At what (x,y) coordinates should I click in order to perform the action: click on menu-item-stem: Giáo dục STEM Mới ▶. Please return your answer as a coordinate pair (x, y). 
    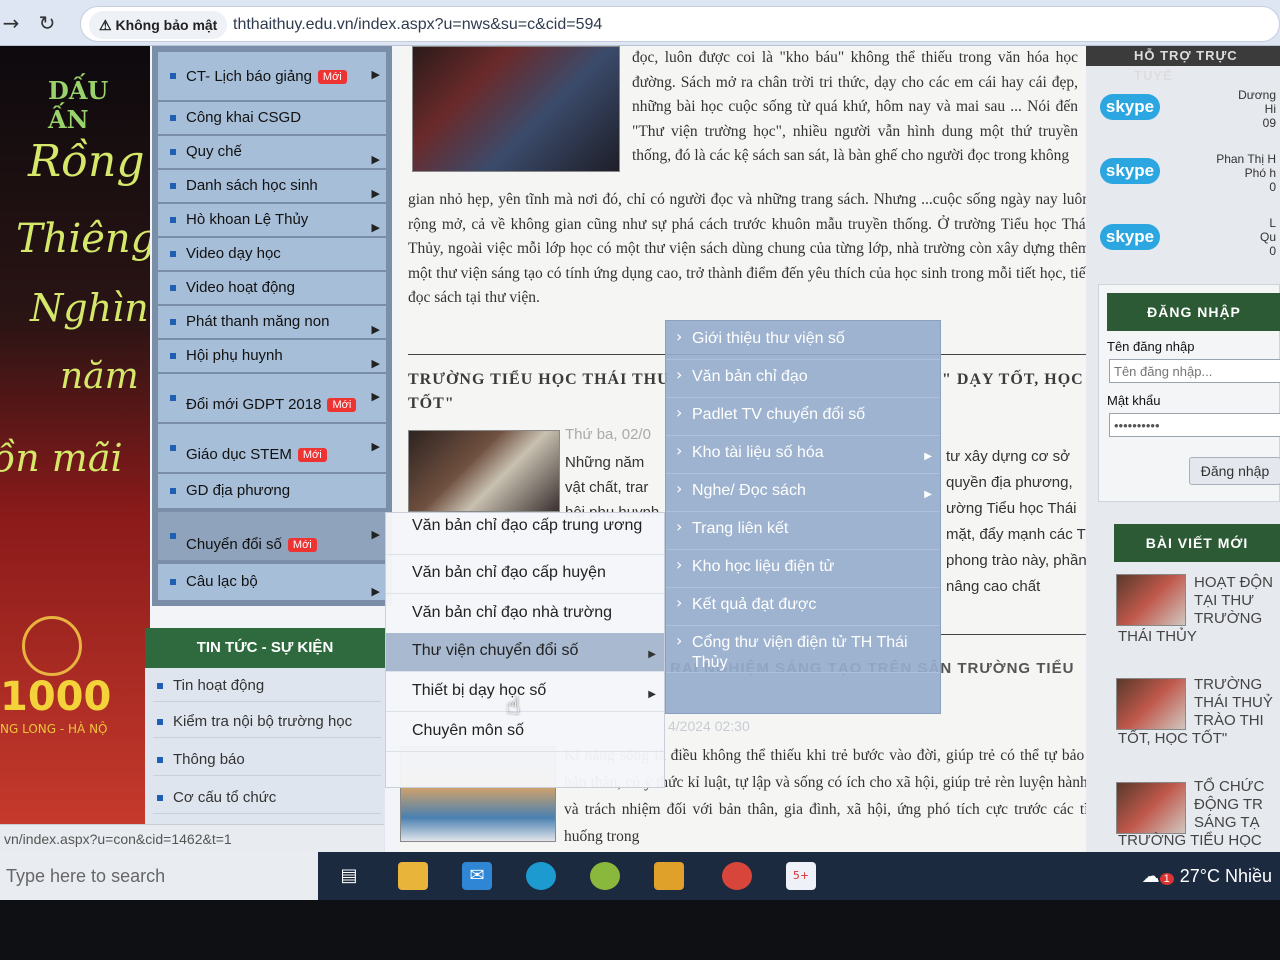
    Looking at the image, I should click on (272, 448).